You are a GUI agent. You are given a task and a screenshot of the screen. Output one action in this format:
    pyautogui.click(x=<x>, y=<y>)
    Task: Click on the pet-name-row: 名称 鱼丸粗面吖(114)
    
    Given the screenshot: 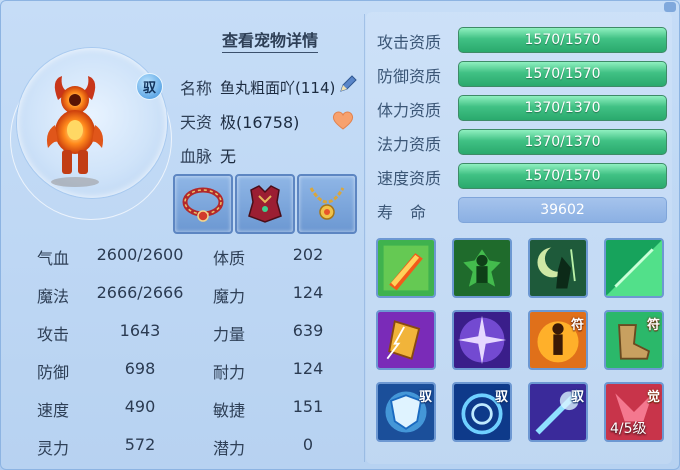 What is the action you would take?
    pyautogui.click(x=257, y=87)
    